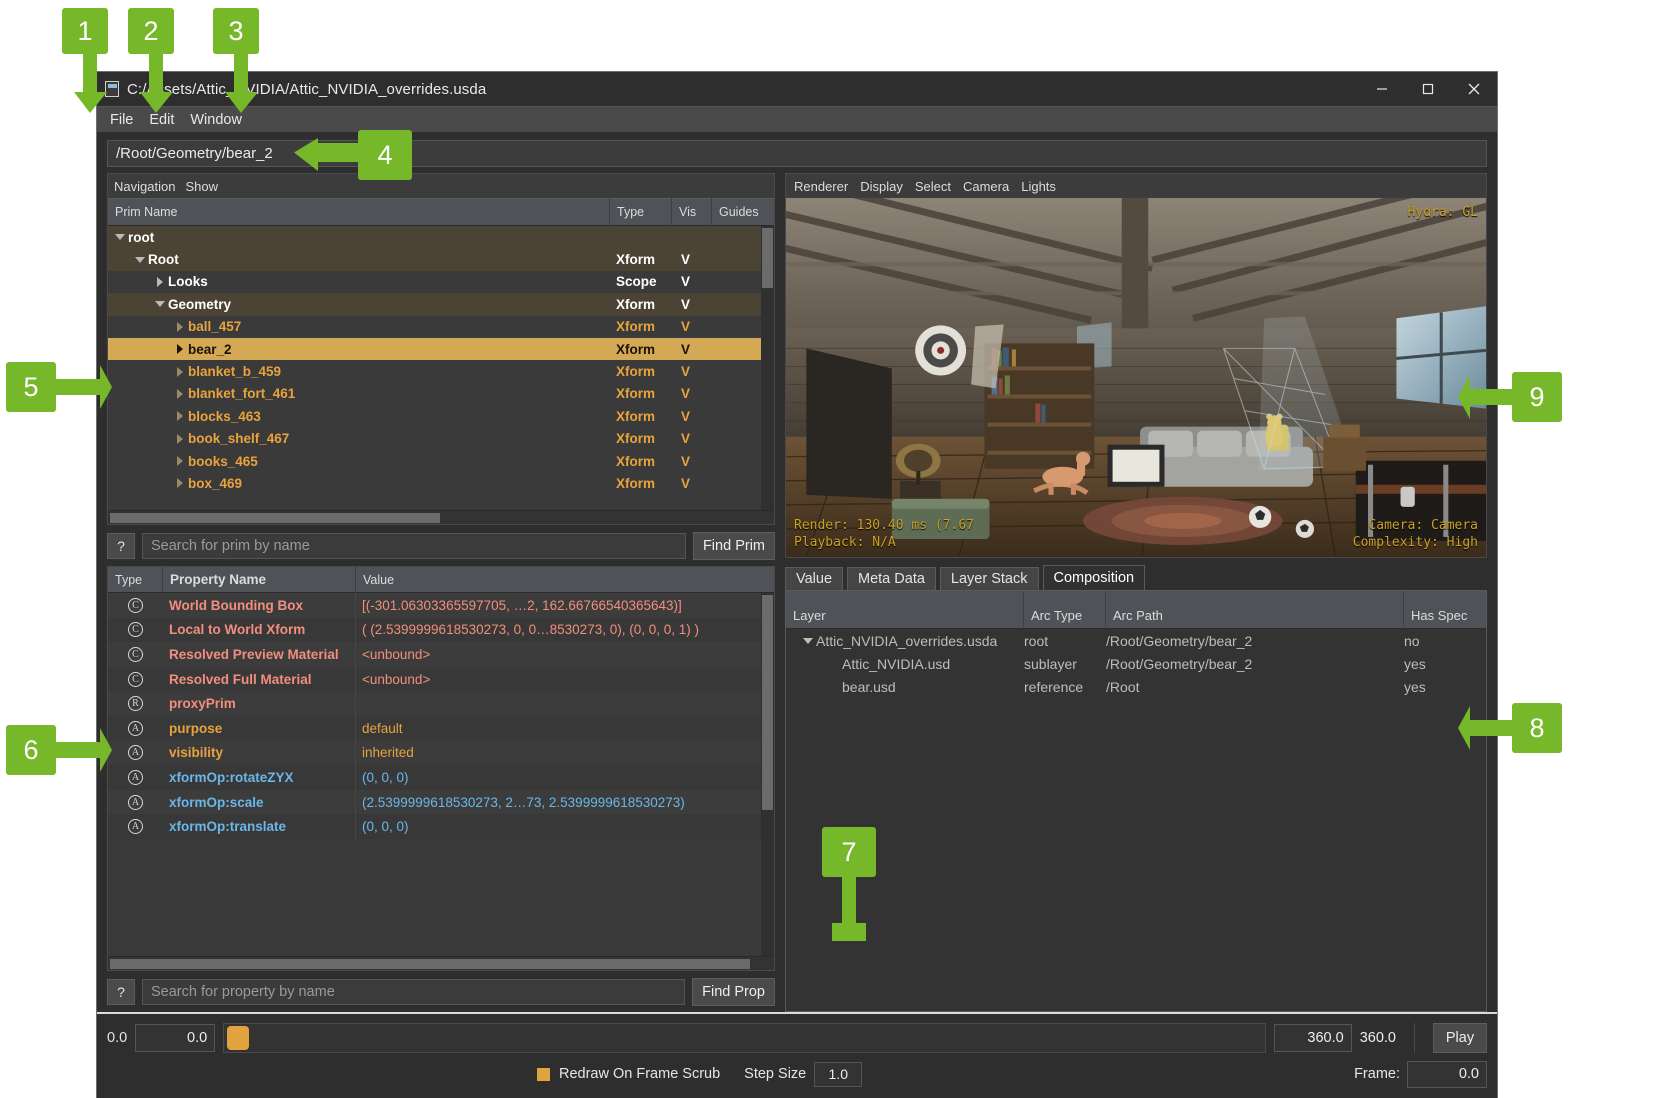 The image size is (1670, 1098). I want to click on timeline-slider-track, so click(744, 1038).